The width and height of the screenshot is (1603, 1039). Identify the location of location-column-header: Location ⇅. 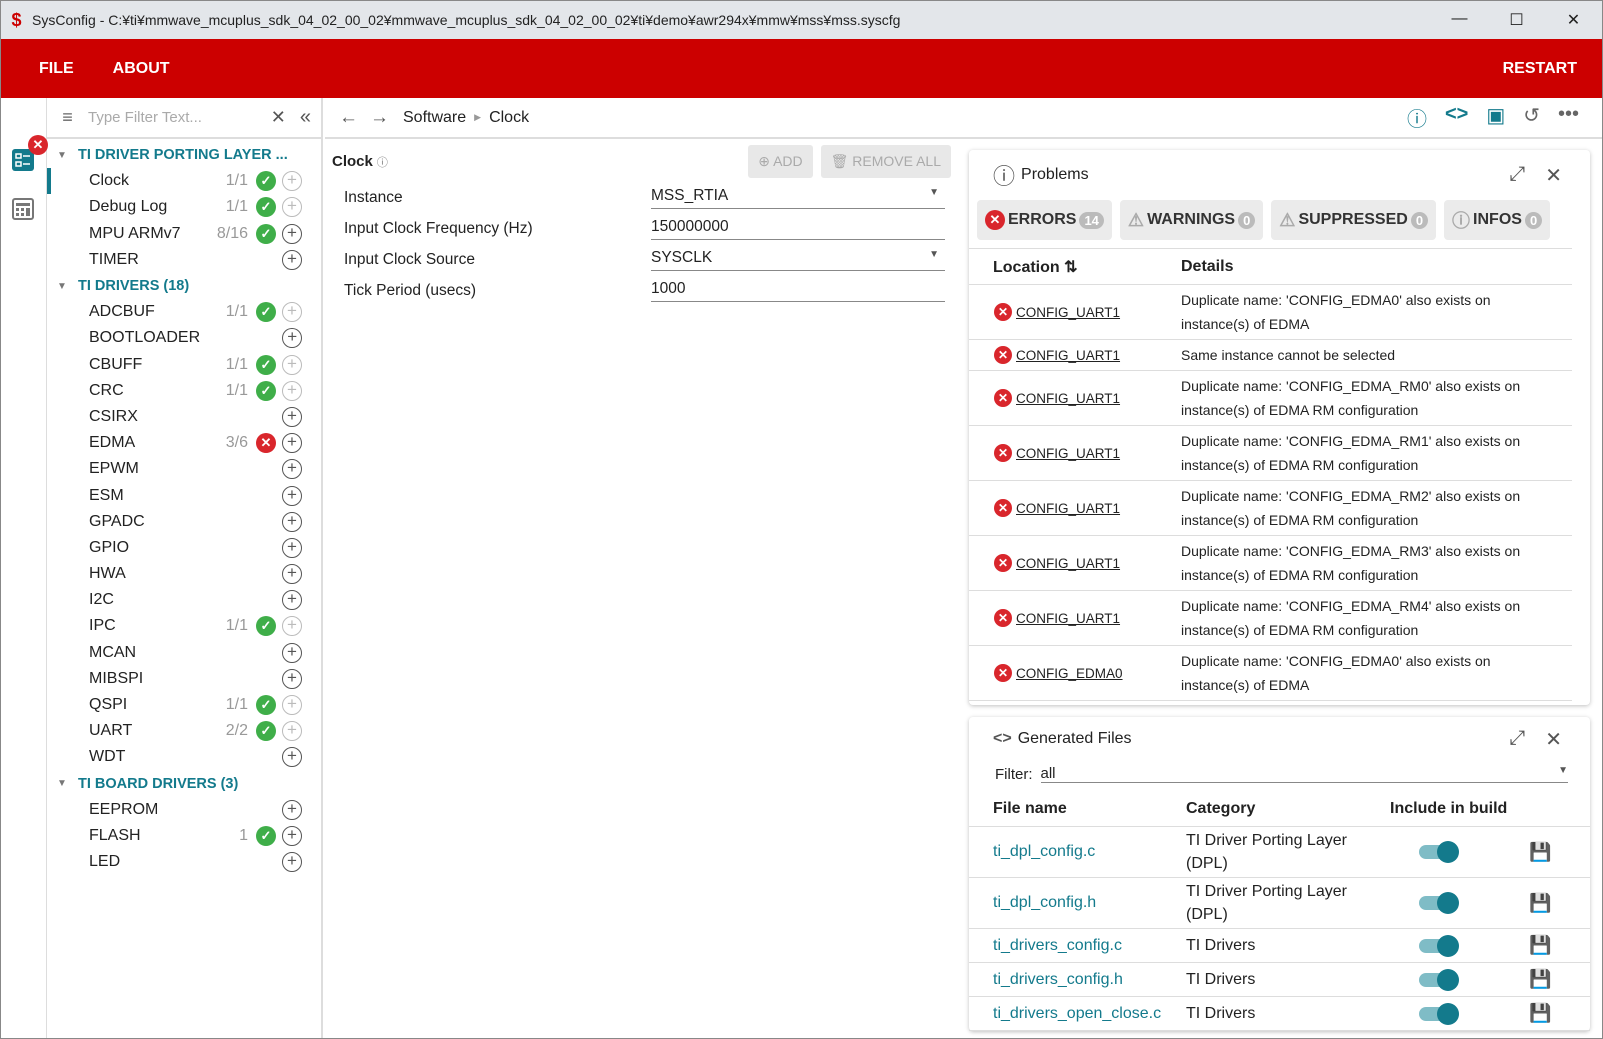
(1075, 267).